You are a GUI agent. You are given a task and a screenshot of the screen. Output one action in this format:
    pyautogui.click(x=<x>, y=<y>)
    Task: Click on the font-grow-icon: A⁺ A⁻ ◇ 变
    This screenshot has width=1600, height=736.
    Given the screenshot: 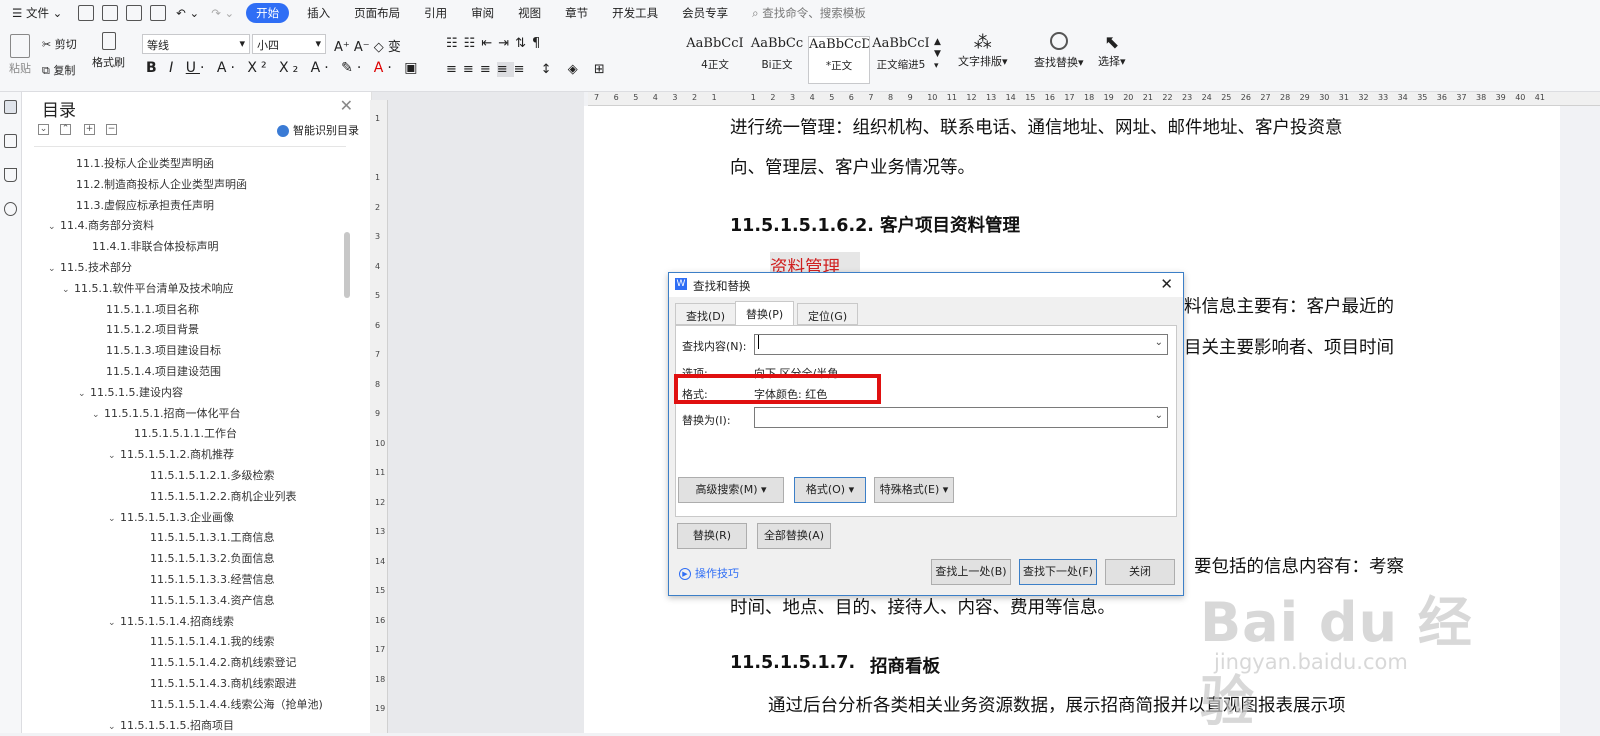 What is the action you would take?
    pyautogui.click(x=367, y=45)
    